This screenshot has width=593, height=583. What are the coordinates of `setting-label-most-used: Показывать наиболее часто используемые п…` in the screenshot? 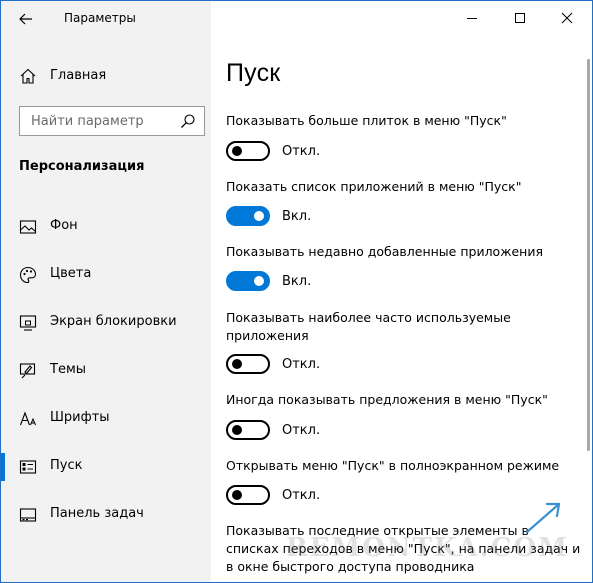 It's located at (368, 326).